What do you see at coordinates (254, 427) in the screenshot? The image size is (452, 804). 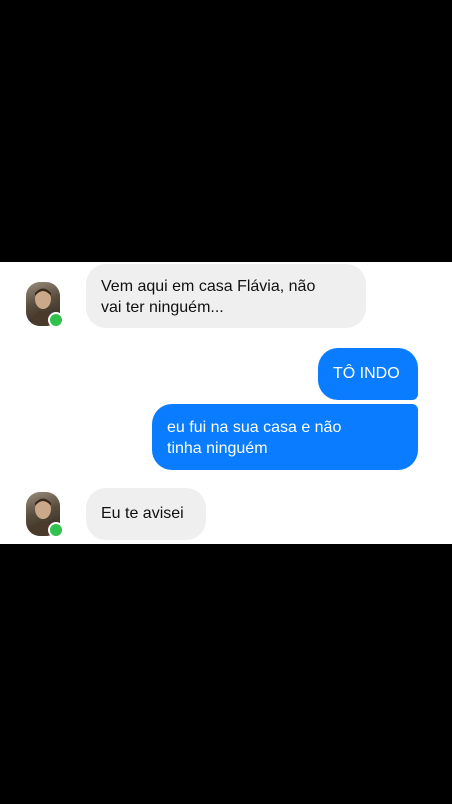 I see `message-line: eu fui na sua casa e não` at bounding box center [254, 427].